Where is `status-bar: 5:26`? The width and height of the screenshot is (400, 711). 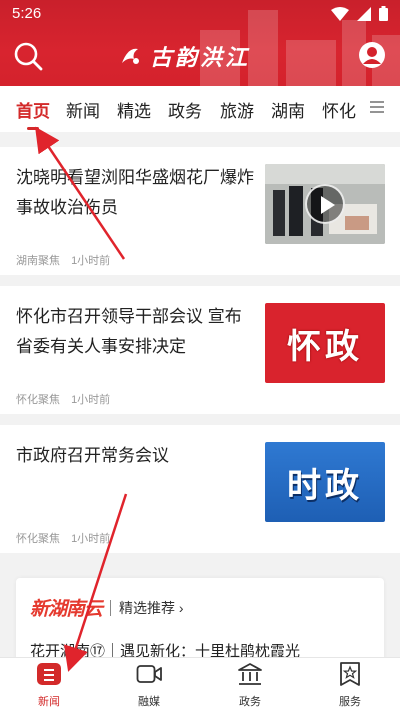 status-bar: 5:26 is located at coordinates (200, 14).